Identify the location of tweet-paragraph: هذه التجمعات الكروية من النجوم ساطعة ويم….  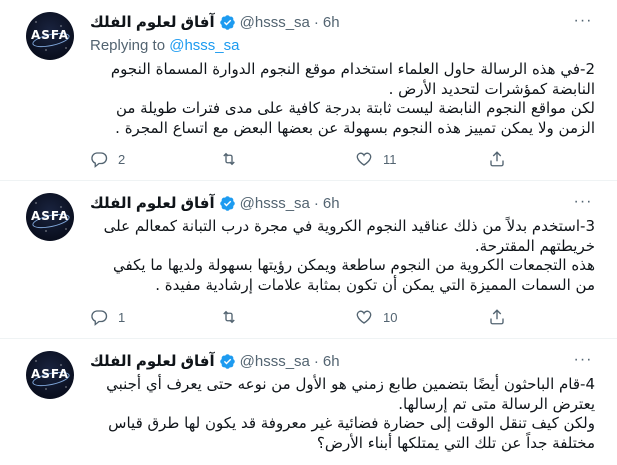
(354, 275).